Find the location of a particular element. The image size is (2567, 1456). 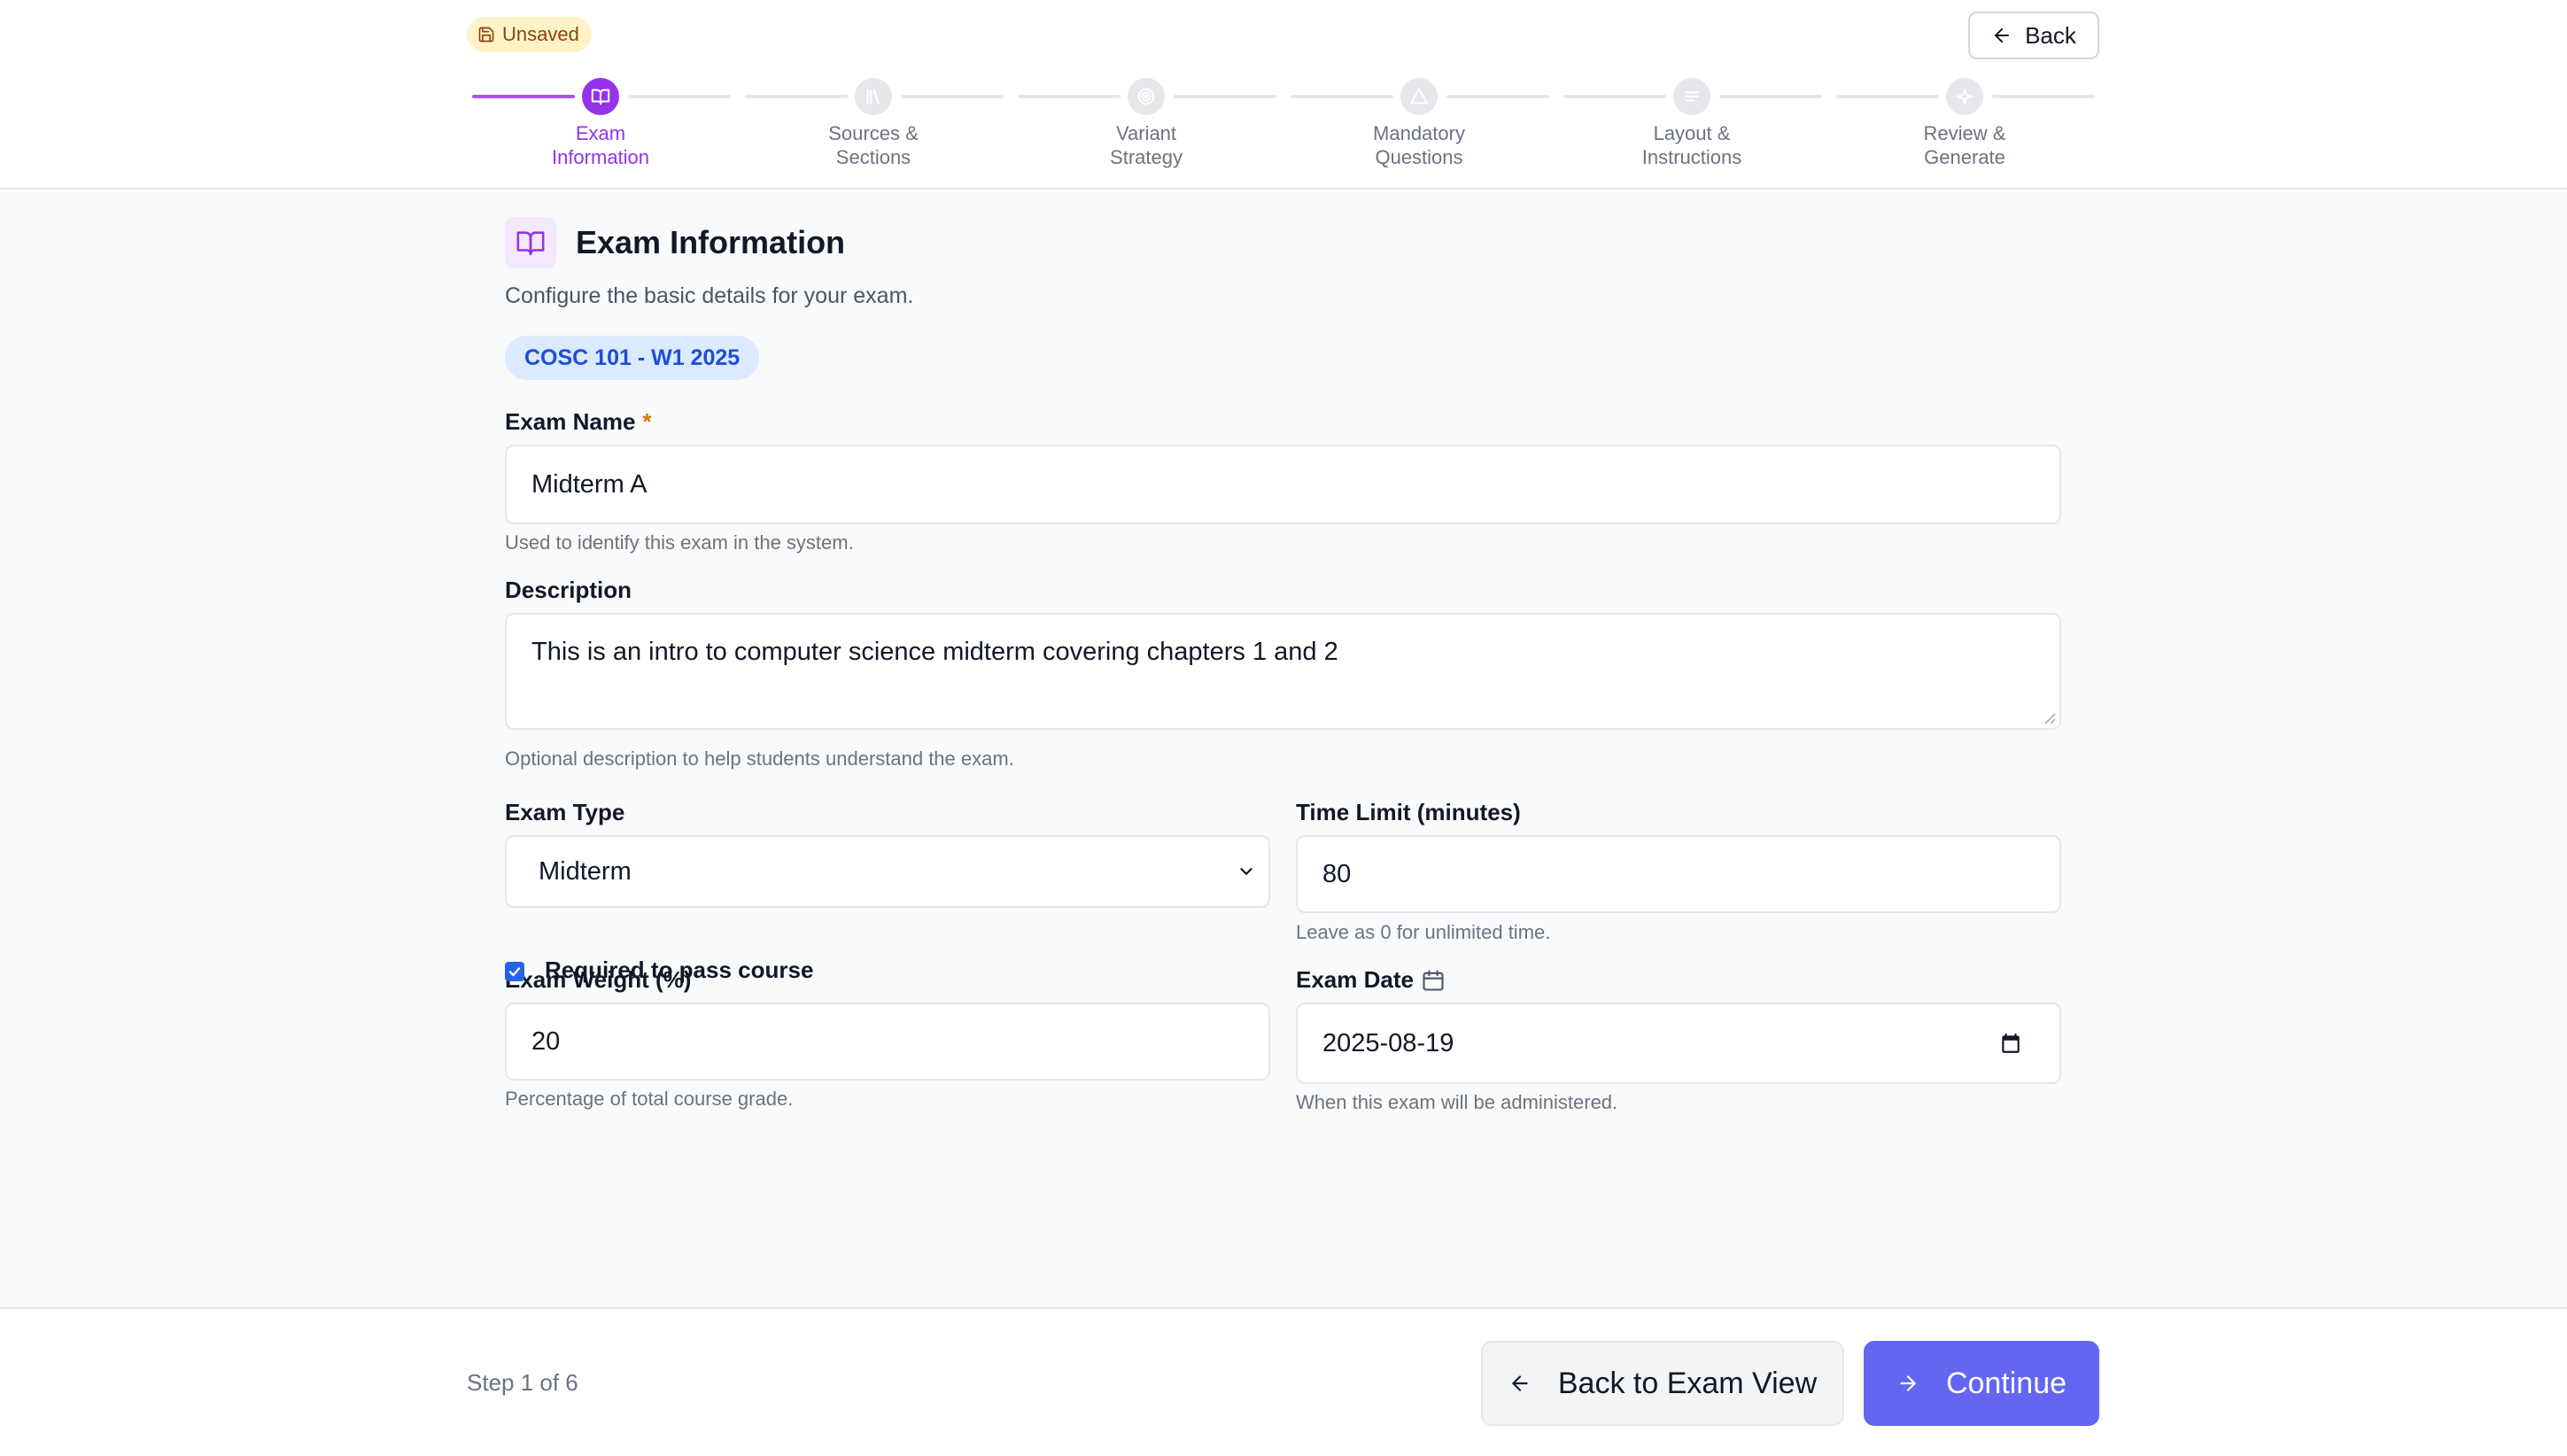

arrow-right-icon is located at coordinates (1908, 1383).